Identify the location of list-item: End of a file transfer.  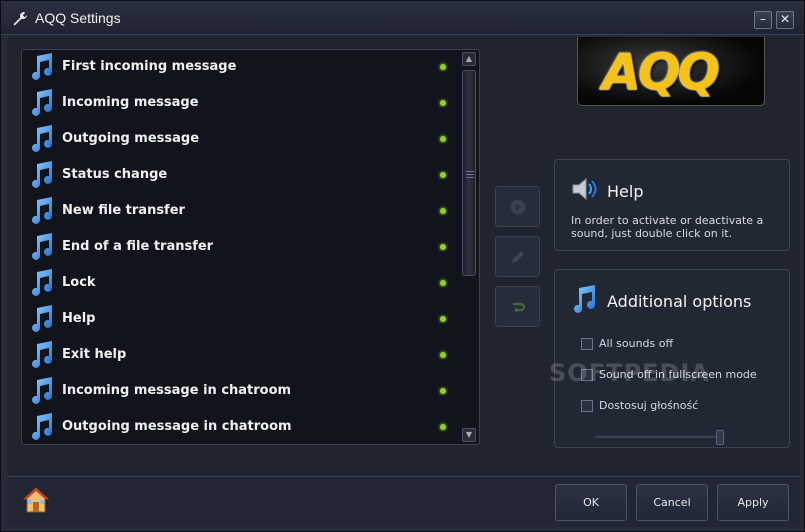
(243, 247).